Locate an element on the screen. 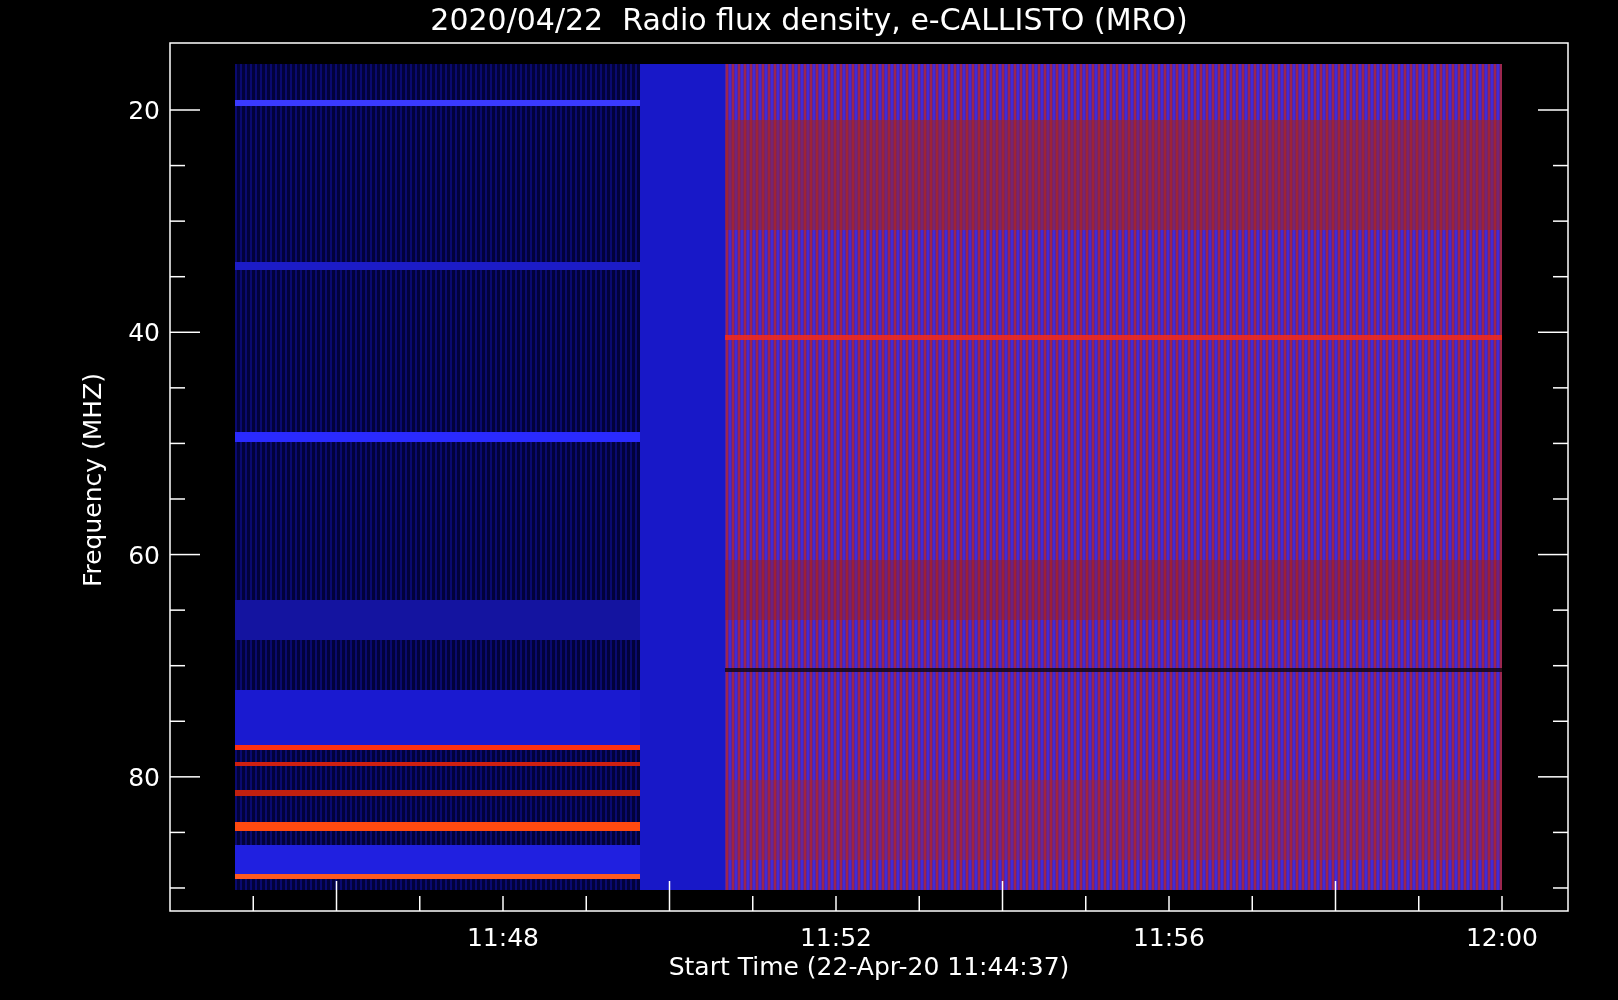  x-tick-label: 11:52 is located at coordinates (836, 937).